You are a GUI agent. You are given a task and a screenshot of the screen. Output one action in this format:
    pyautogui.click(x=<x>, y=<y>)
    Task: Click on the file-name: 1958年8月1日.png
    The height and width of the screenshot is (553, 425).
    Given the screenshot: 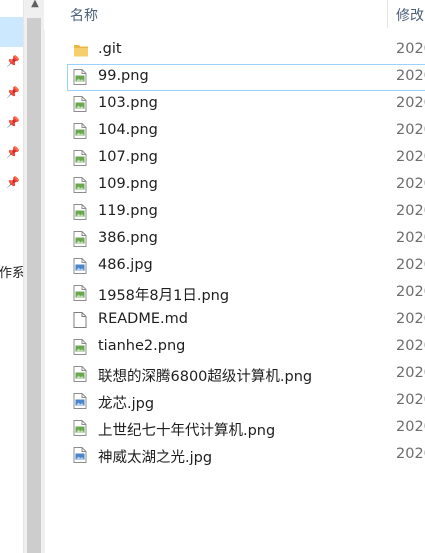 What is the action you would take?
    pyautogui.click(x=164, y=296)
    